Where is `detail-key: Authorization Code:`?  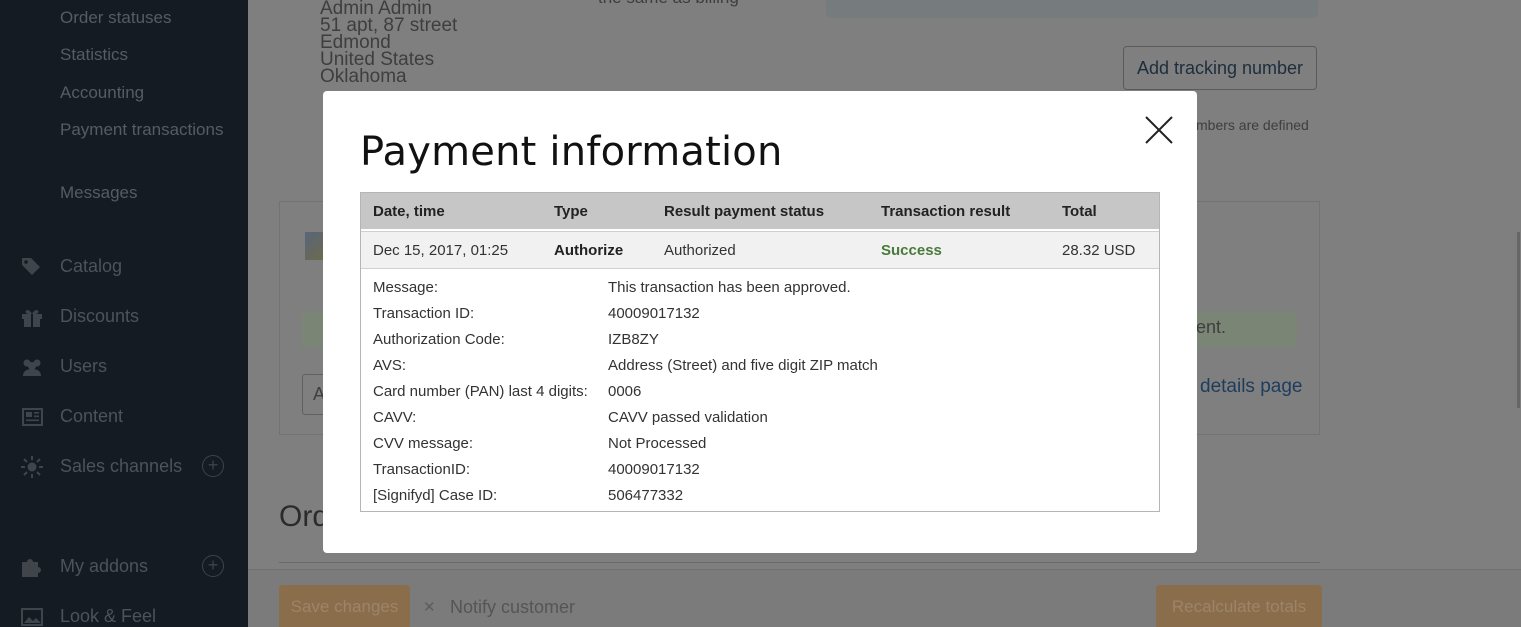
detail-key: Authorization Code: is located at coordinates (439, 339).